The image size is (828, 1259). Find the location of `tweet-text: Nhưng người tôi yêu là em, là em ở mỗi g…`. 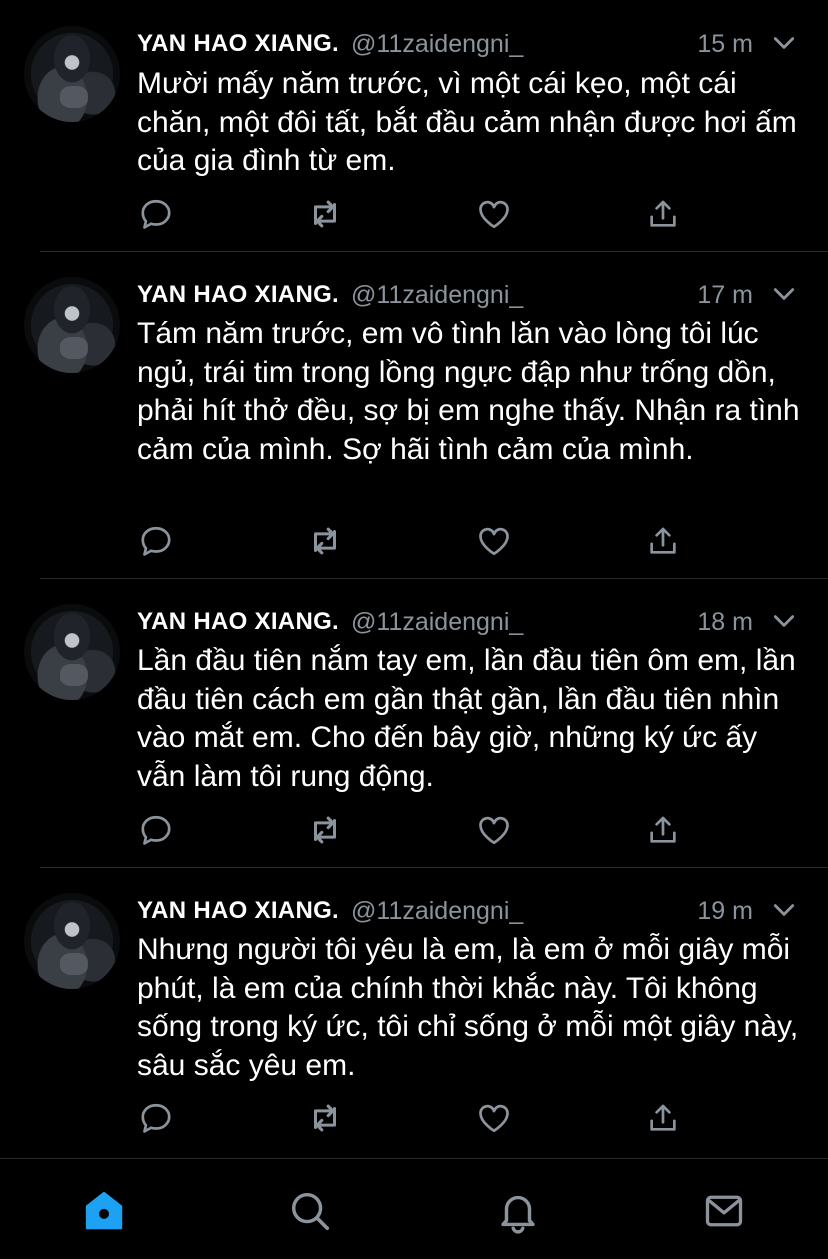

tweet-text: Nhưng người tôi yêu là em, là em ở mỗi g… is located at coordinates (468, 1007).